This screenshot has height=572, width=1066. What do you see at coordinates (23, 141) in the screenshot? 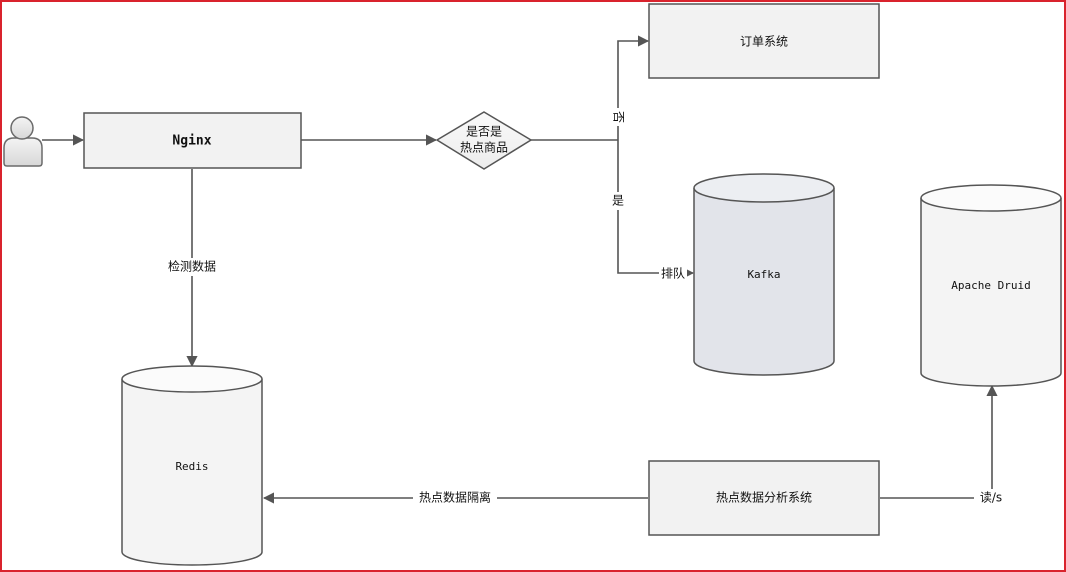
I see `user-icon` at bounding box center [23, 141].